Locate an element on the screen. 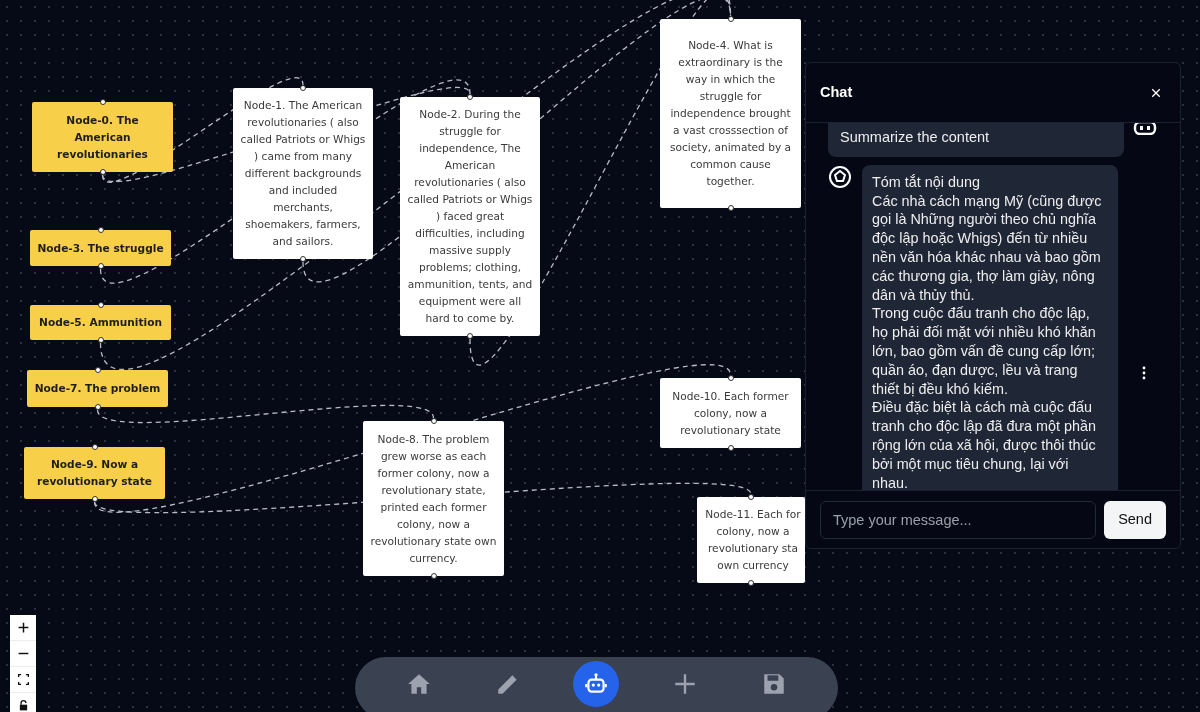  plus-icon is located at coordinates (23, 627).